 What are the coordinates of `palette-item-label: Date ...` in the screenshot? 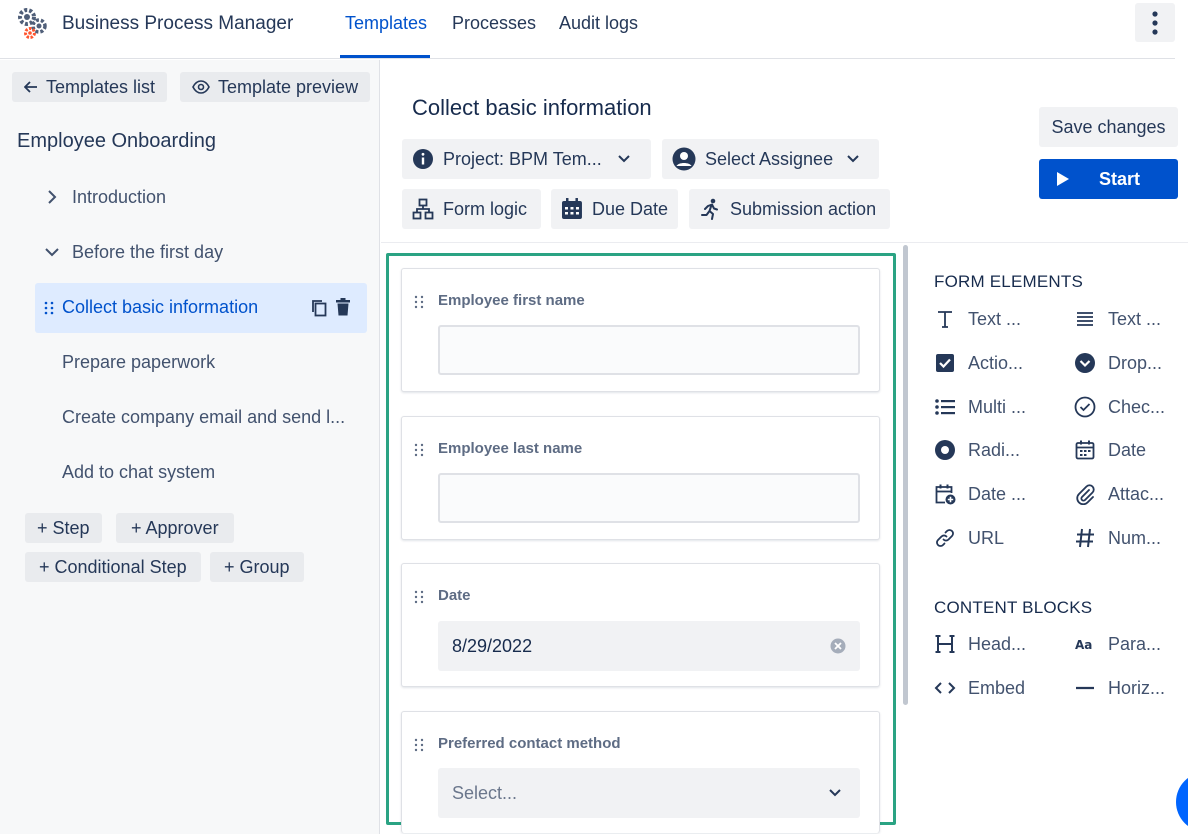 It's located at (997, 493).